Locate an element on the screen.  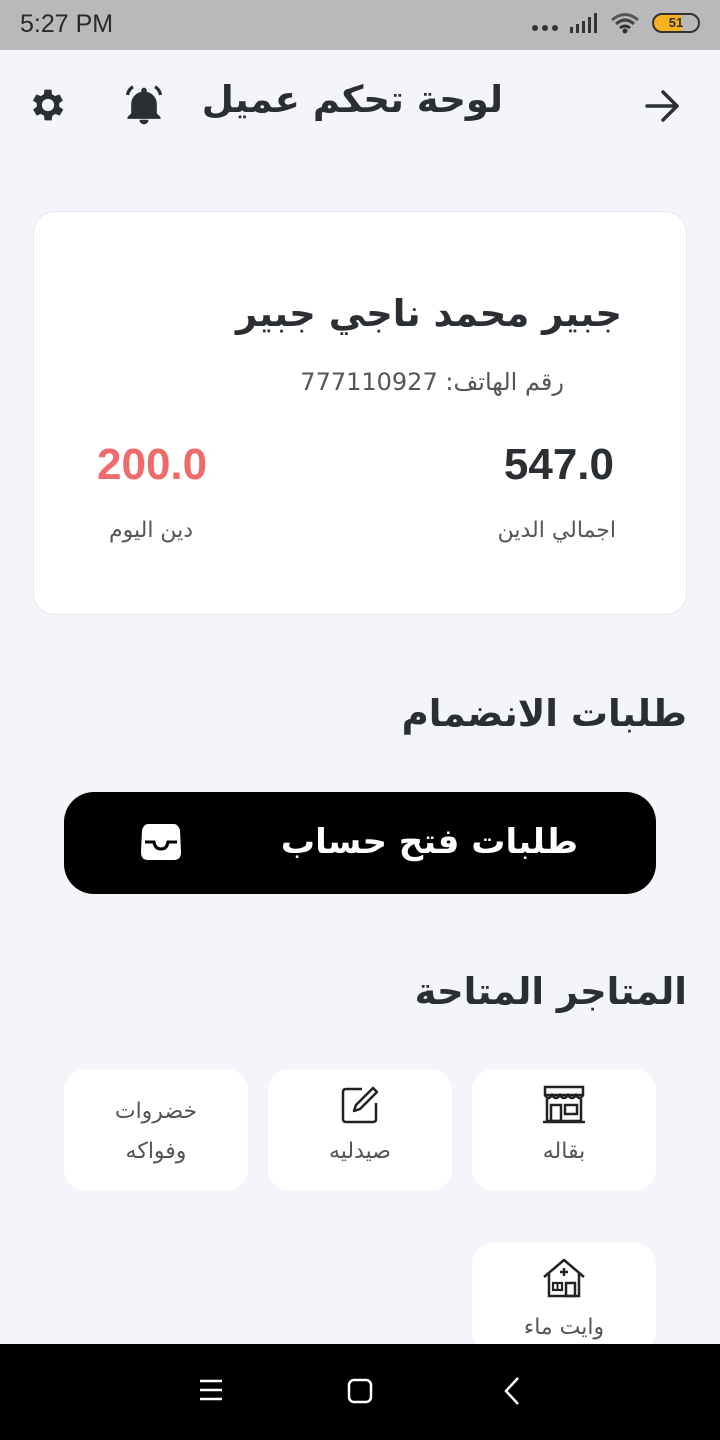
bell-icon is located at coordinates (144, 106).